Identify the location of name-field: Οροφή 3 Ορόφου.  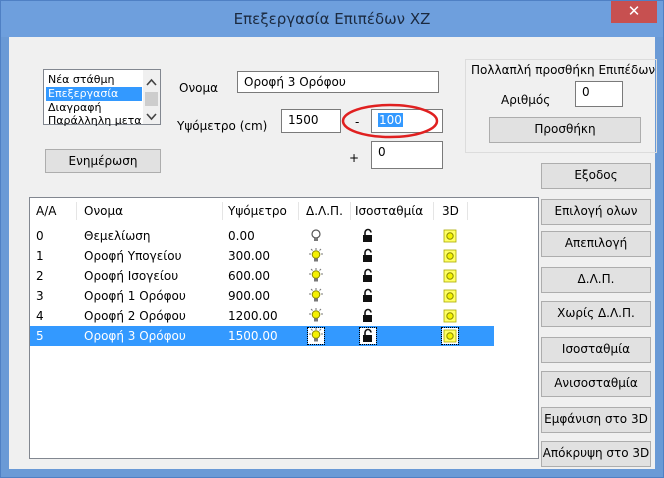
(338, 82).